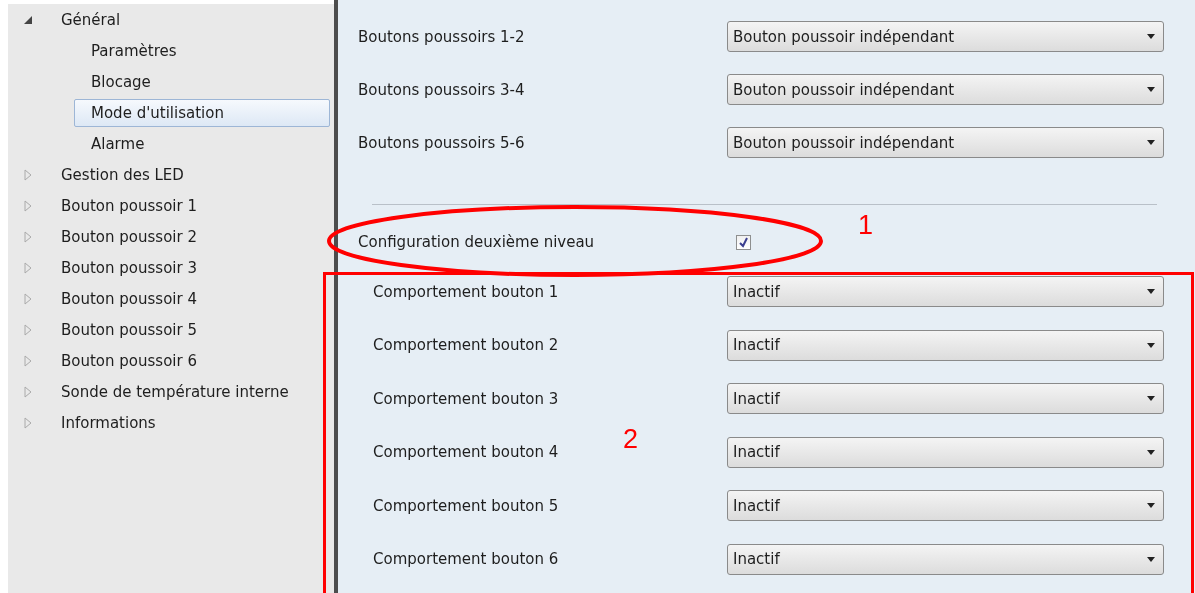 Image resolution: width=1195 pixels, height=593 pixels. I want to click on tree-item: Mode d'utilisation, so click(202, 112).